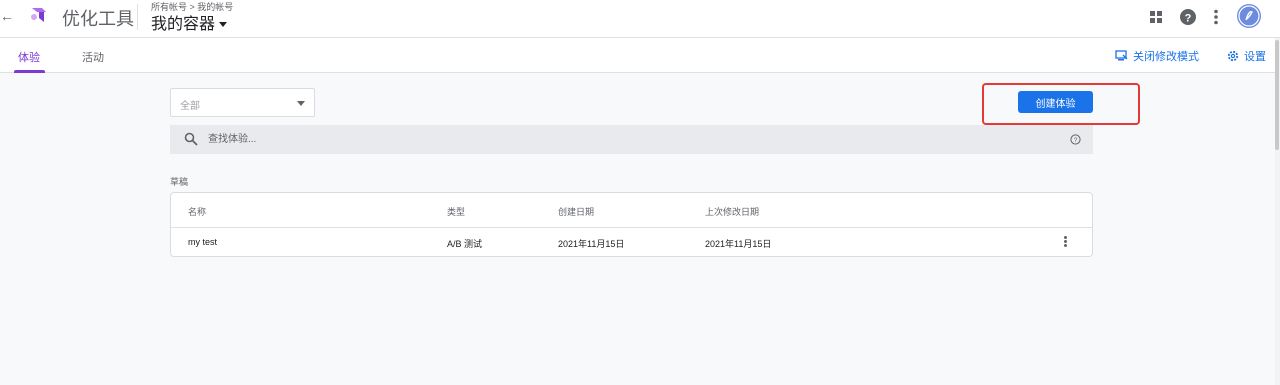 This screenshot has height=385, width=1280. What do you see at coordinates (29, 57) in the screenshot?
I see `tab-experiences: 体验` at bounding box center [29, 57].